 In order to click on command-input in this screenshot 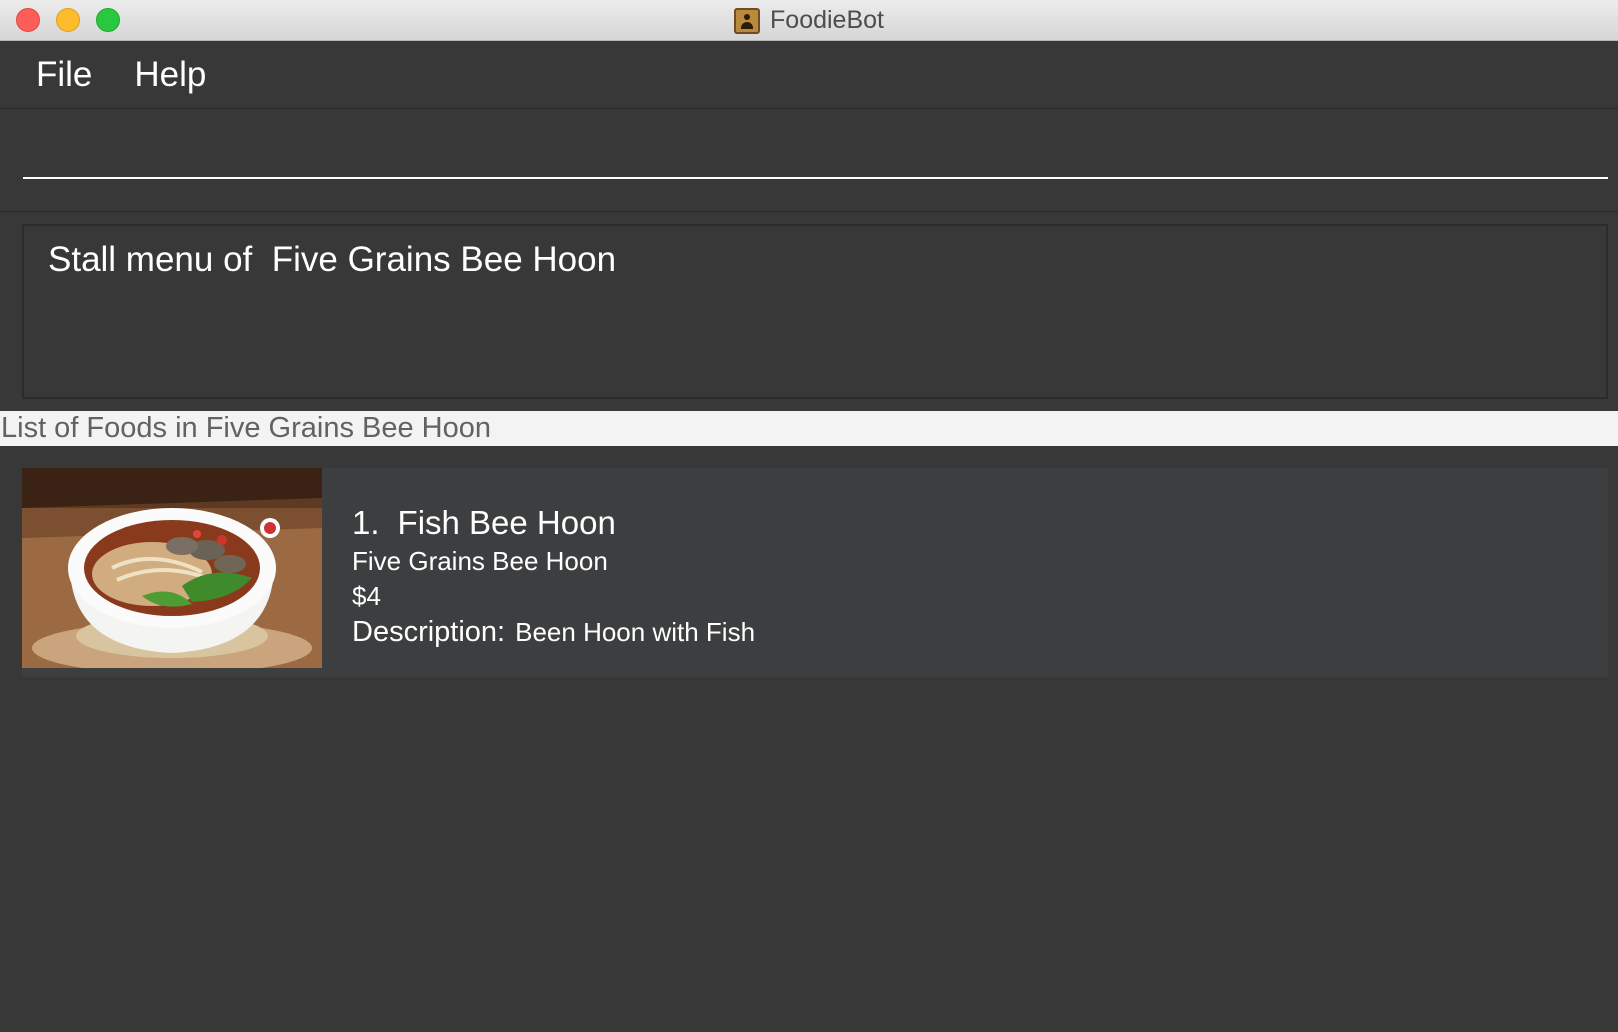, I will do `click(815, 159)`.